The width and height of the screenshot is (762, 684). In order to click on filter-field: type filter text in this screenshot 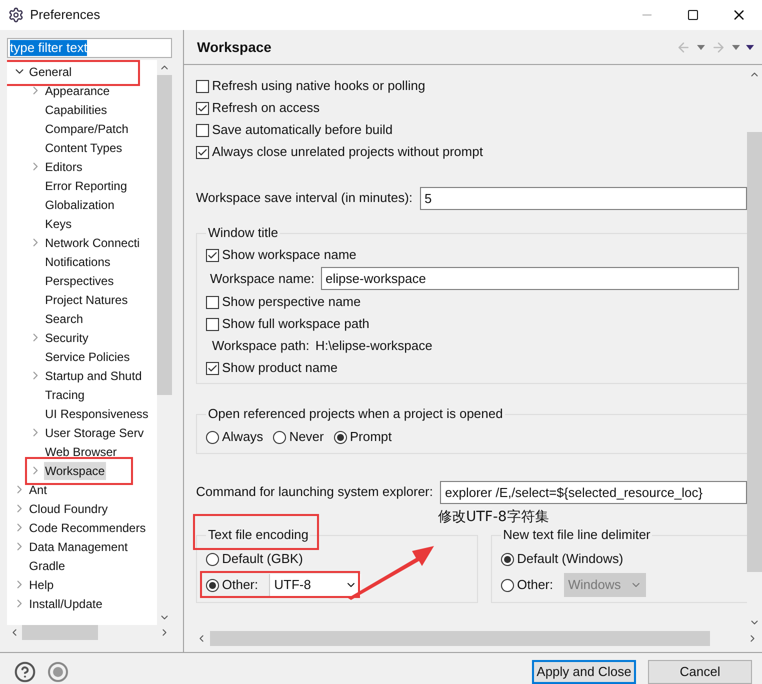, I will do `click(89, 48)`.